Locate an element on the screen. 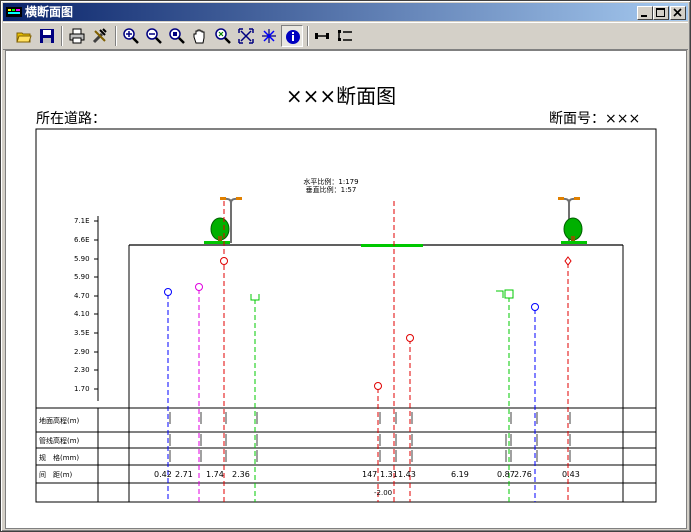  minimize-button is located at coordinates (645, 13).